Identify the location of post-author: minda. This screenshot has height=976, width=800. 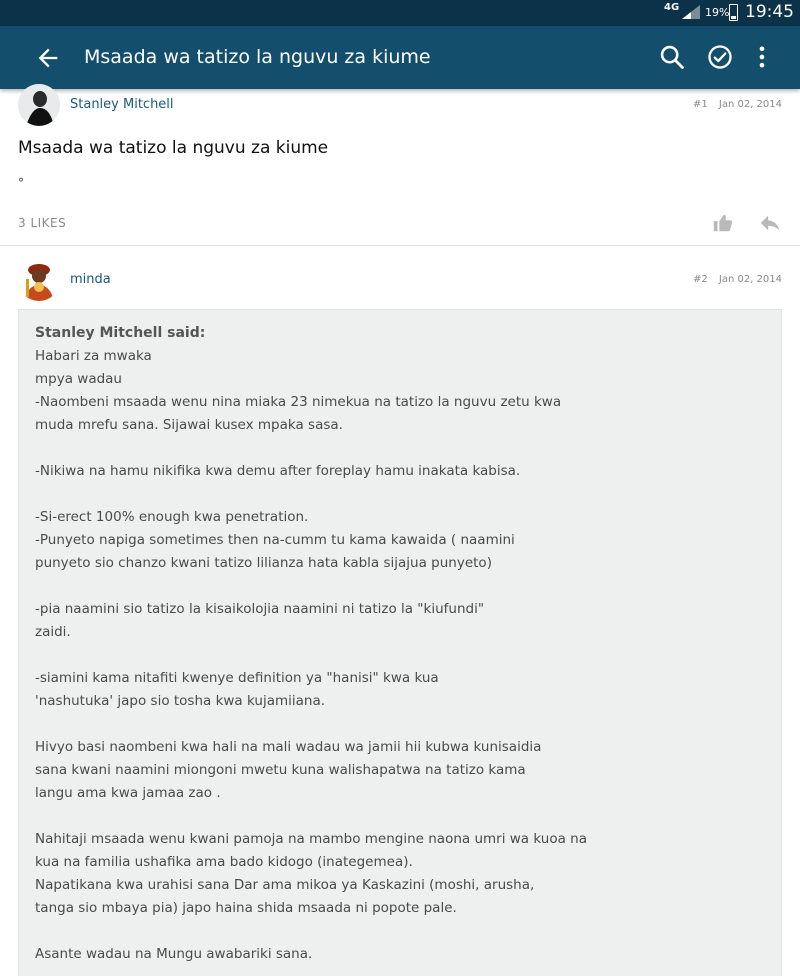
(90, 279).